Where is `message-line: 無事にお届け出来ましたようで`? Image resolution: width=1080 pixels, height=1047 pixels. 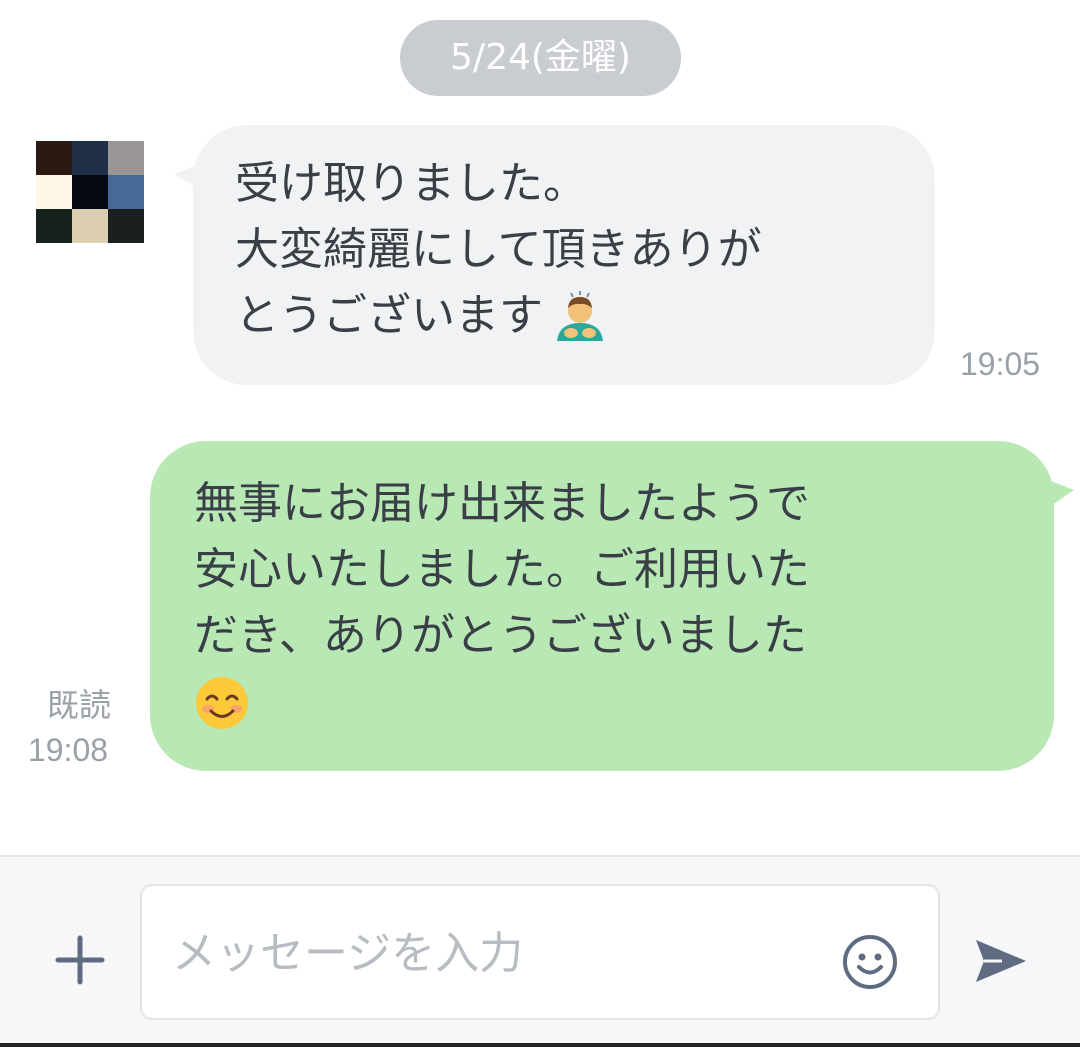
message-line: 無事にお届け出来ましたようで is located at coordinates (502, 503).